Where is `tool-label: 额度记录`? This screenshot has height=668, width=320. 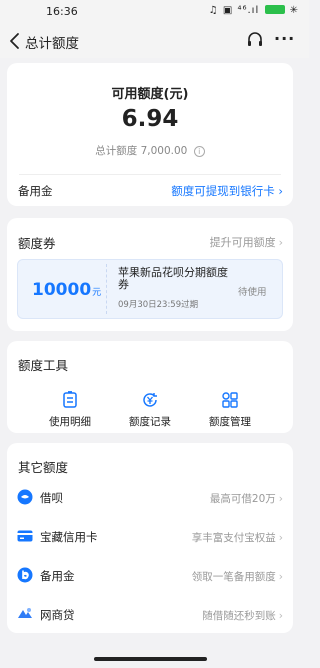
tool-label: 额度记录 is located at coordinates (150, 422).